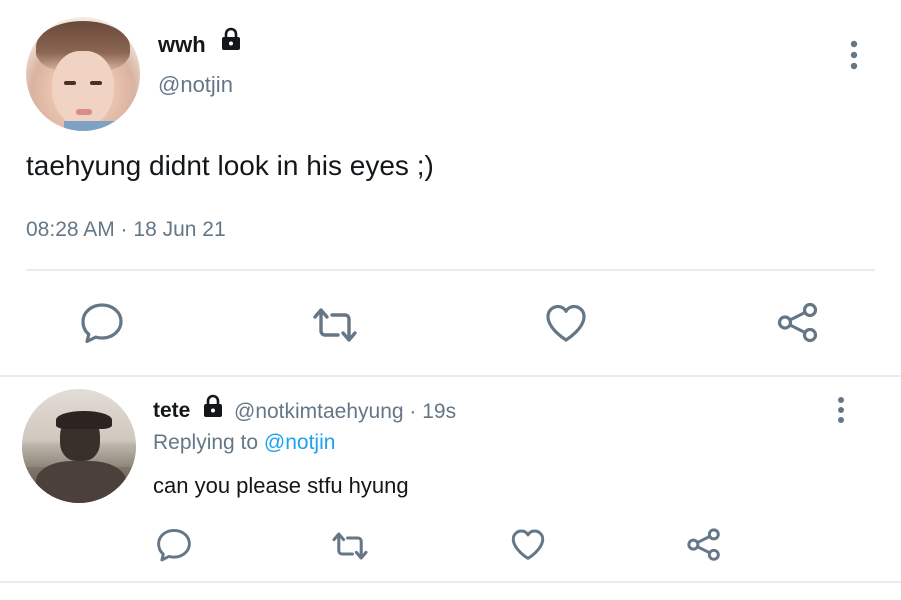  I want to click on avatar-shirt, so click(99, 126).